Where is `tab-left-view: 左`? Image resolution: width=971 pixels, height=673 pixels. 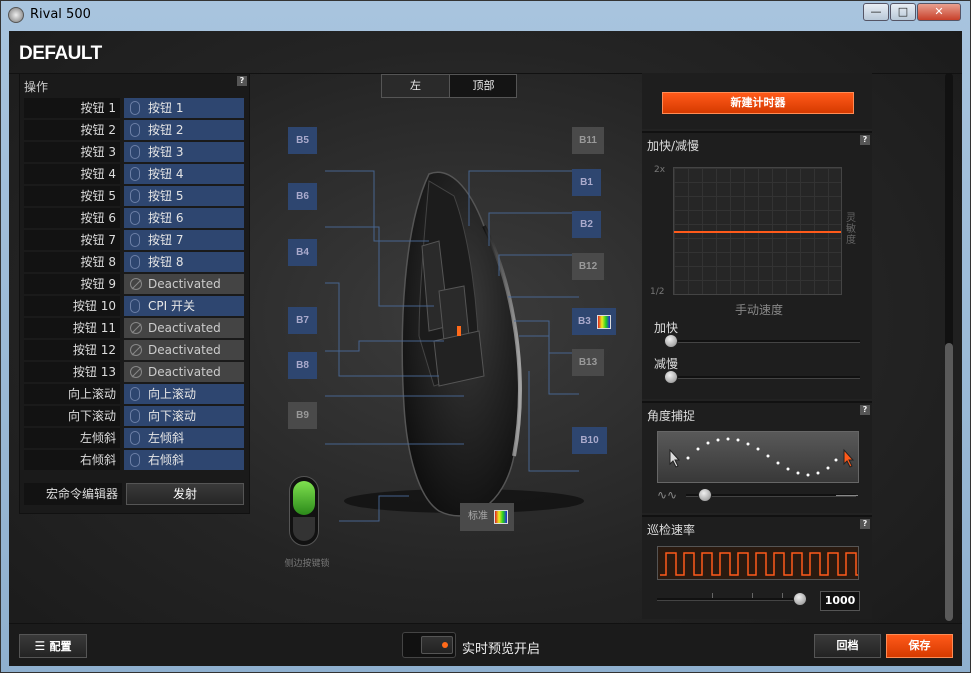
tab-left-view: 左 is located at coordinates (415, 86).